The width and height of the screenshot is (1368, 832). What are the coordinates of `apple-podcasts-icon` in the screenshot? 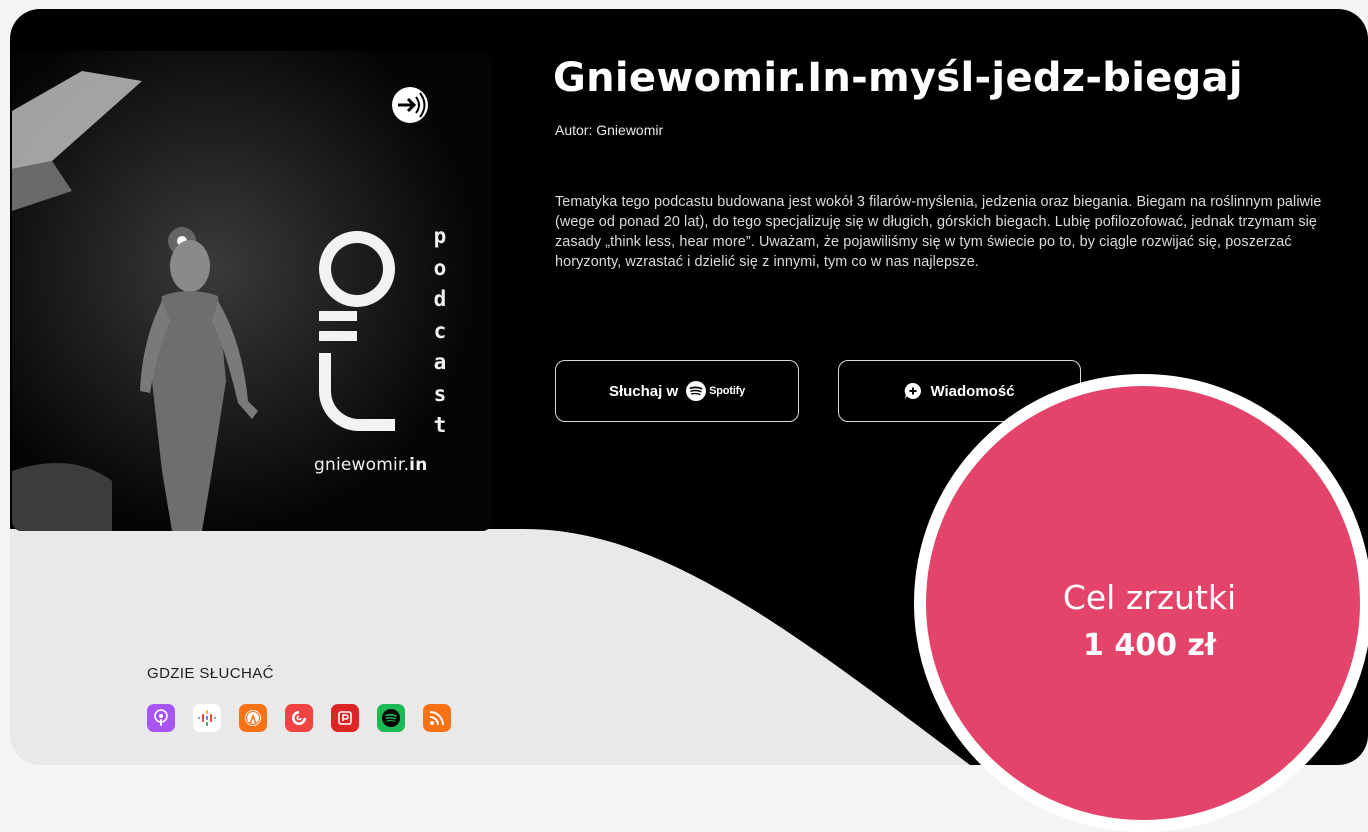 It's located at (161, 718).